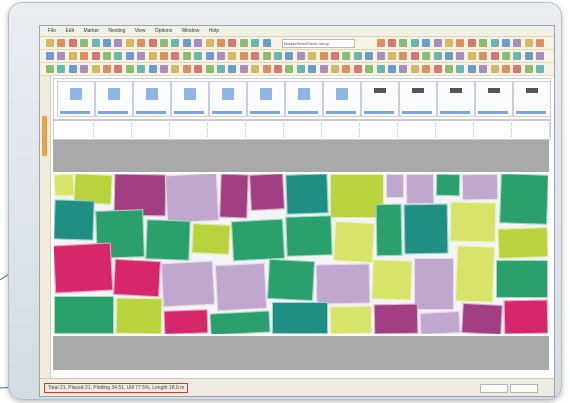 The width and height of the screenshot is (570, 403). I want to click on menu-item-marker: Marker, so click(91, 31).